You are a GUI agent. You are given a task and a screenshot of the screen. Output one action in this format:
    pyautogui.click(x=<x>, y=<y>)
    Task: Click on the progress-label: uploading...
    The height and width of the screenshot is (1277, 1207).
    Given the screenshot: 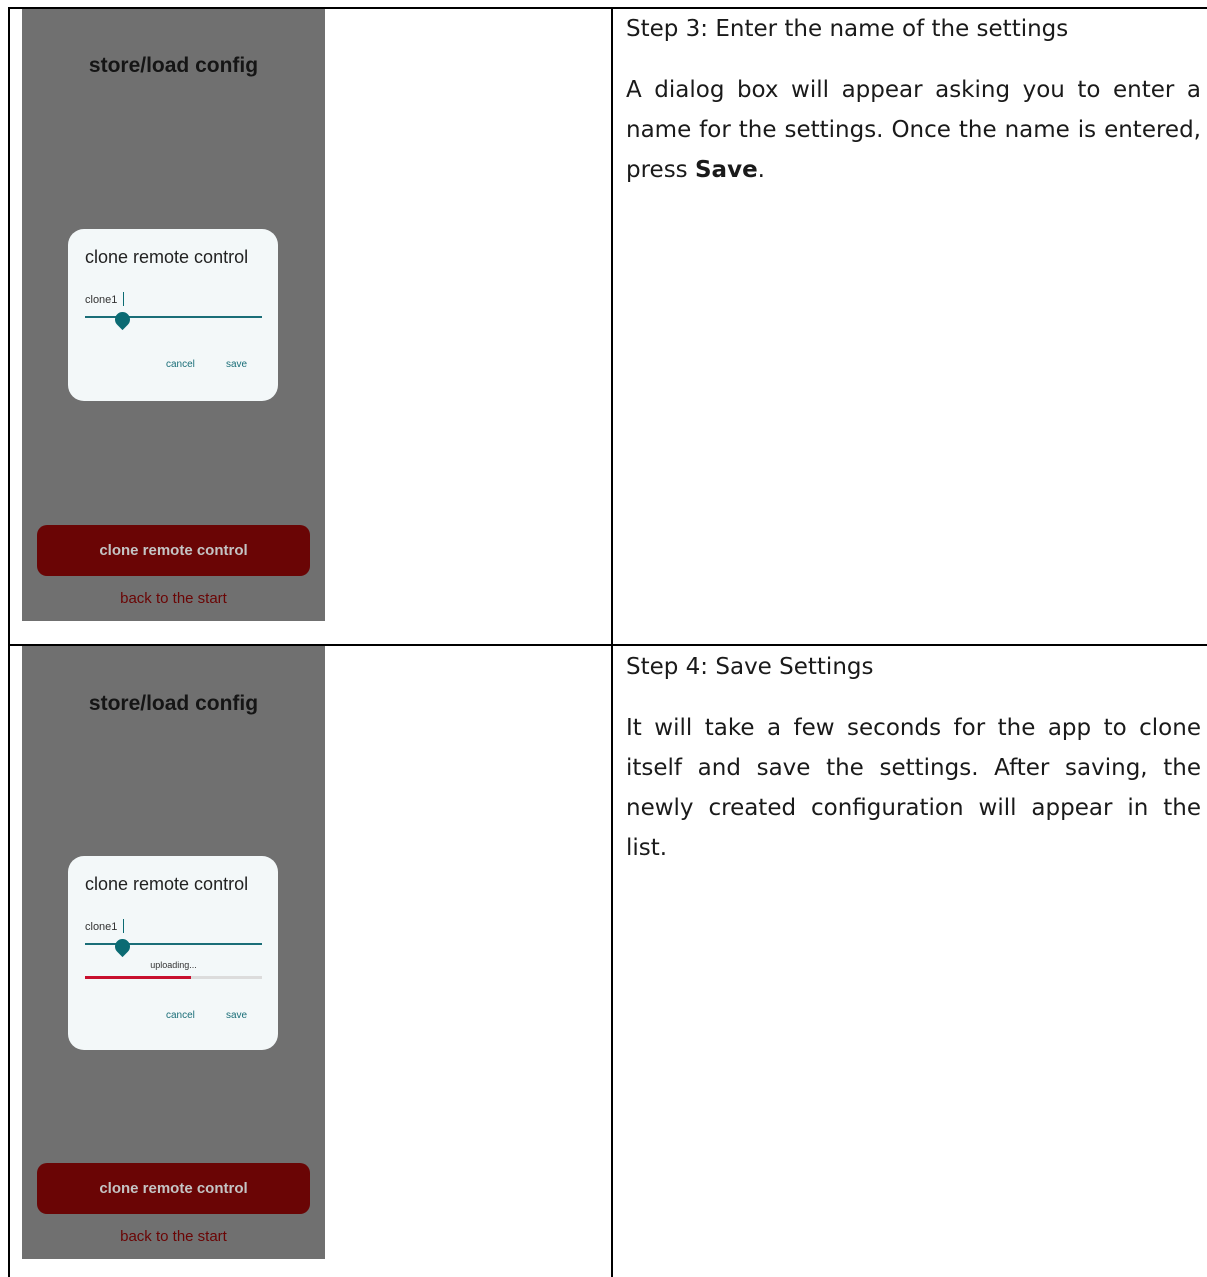 What is the action you would take?
    pyautogui.click(x=173, y=965)
    